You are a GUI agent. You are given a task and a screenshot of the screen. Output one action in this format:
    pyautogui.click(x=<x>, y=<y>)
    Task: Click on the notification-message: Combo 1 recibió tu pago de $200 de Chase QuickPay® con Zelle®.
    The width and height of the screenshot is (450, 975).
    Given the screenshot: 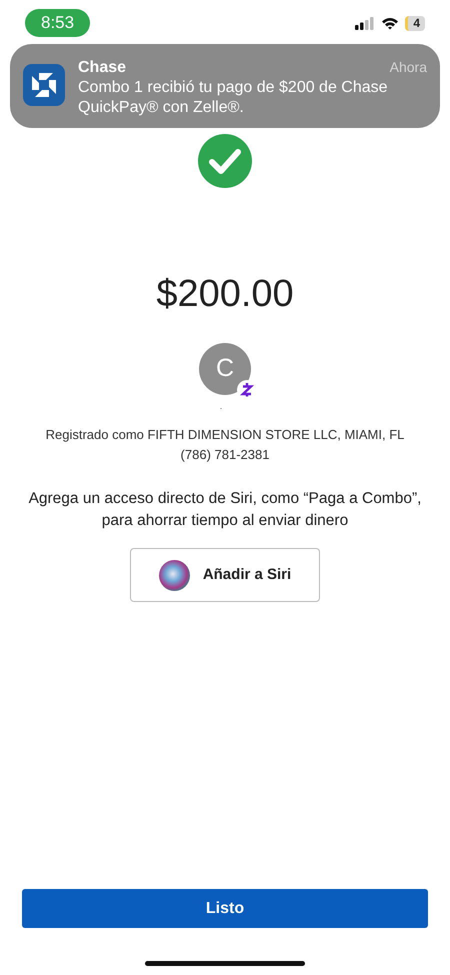 What is the action you would take?
    pyautogui.click(x=233, y=98)
    